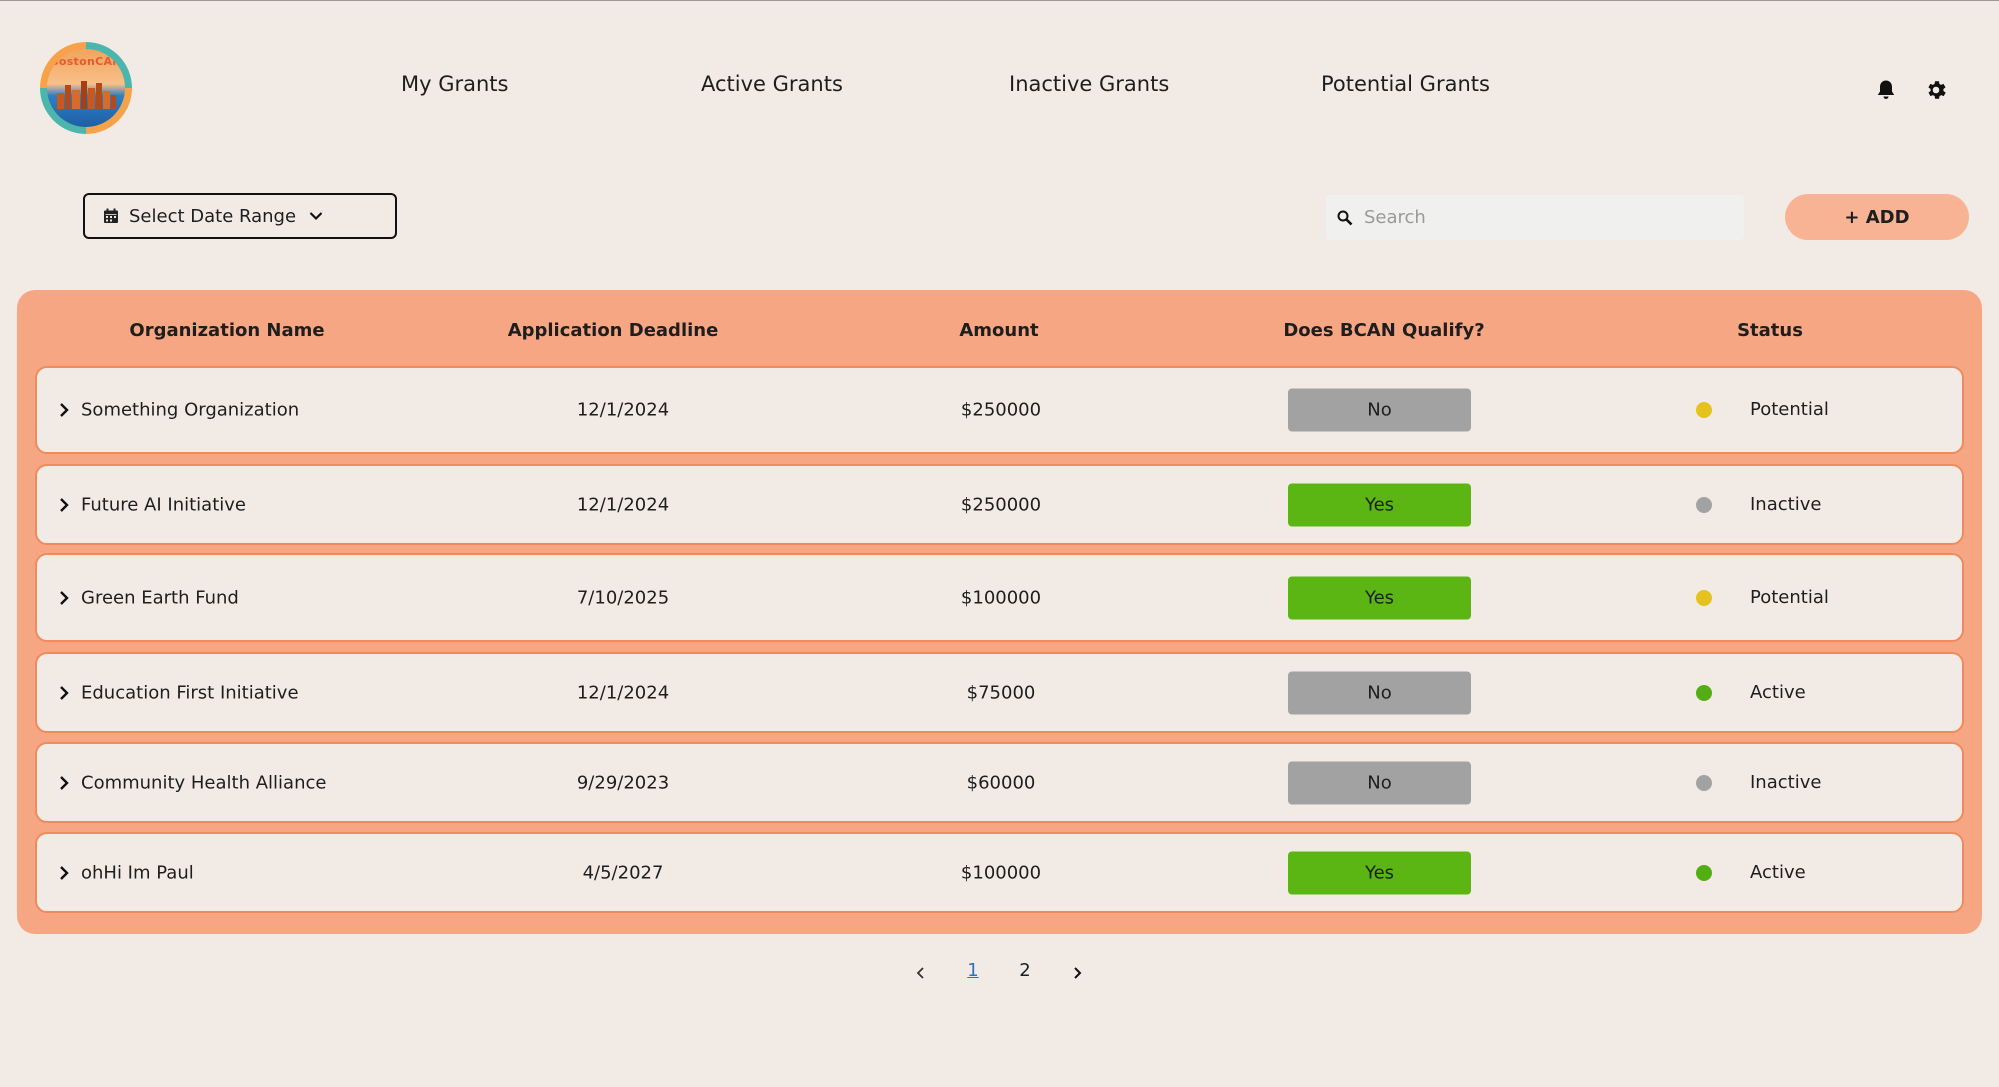  What do you see at coordinates (163, 504) in the screenshot?
I see `org-name: Future AI Initiative` at bounding box center [163, 504].